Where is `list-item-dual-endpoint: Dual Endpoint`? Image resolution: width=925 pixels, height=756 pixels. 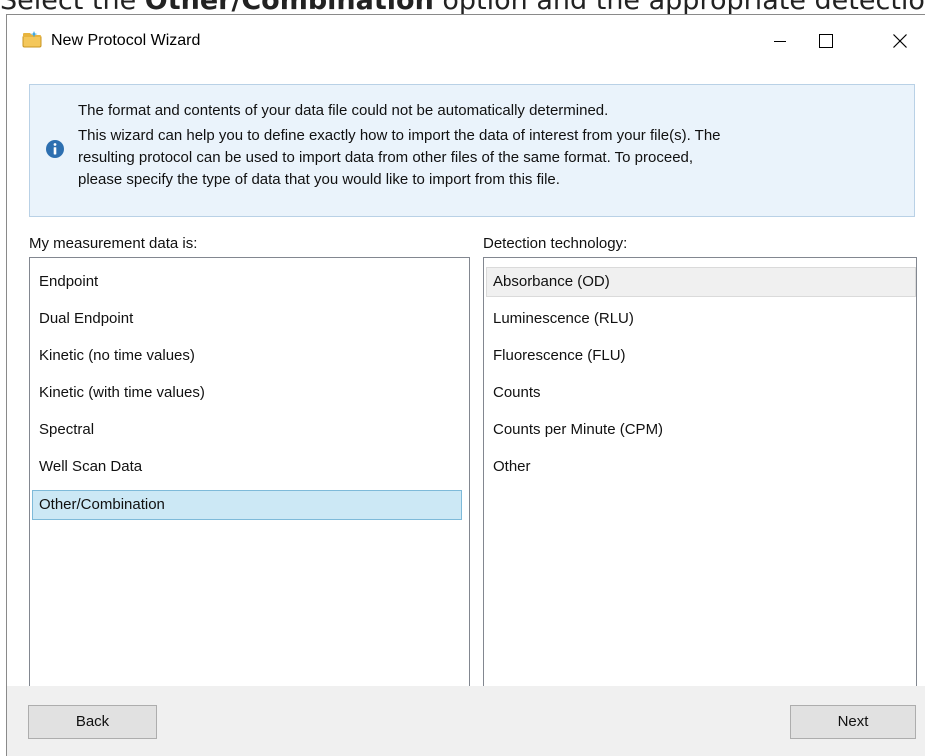 list-item-dual-endpoint: Dual Endpoint is located at coordinates (247, 319).